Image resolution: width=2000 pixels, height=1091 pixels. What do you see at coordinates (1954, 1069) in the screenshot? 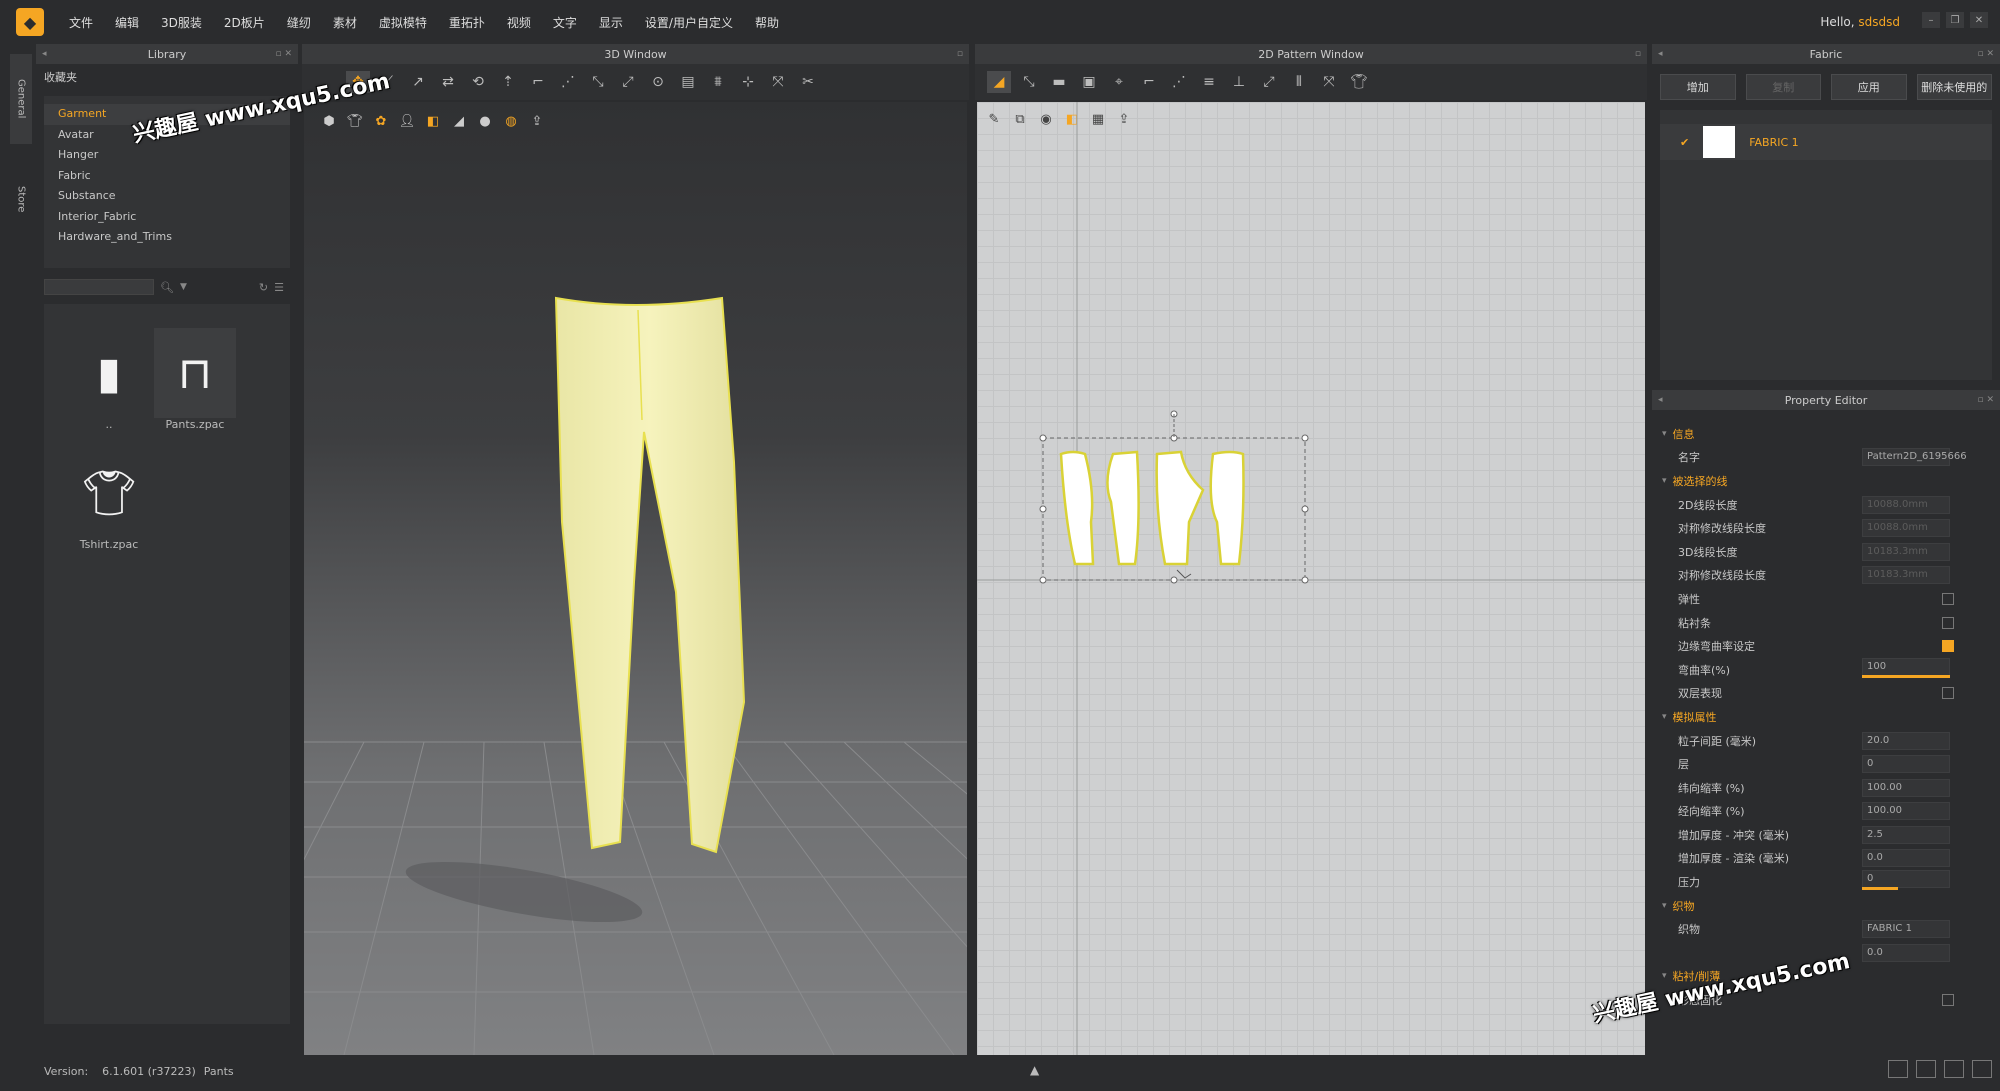
I see `layout-triple-icon` at bounding box center [1954, 1069].